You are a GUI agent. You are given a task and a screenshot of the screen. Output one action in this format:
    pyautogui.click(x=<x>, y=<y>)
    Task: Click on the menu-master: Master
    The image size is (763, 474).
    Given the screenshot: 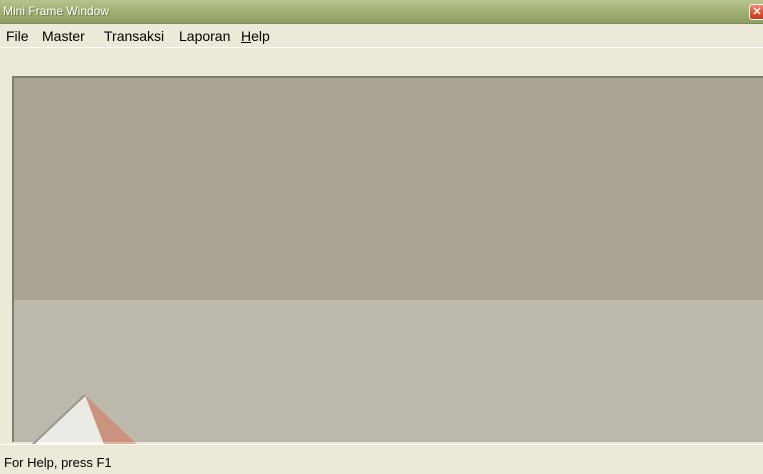 What is the action you would take?
    pyautogui.click(x=63, y=36)
    